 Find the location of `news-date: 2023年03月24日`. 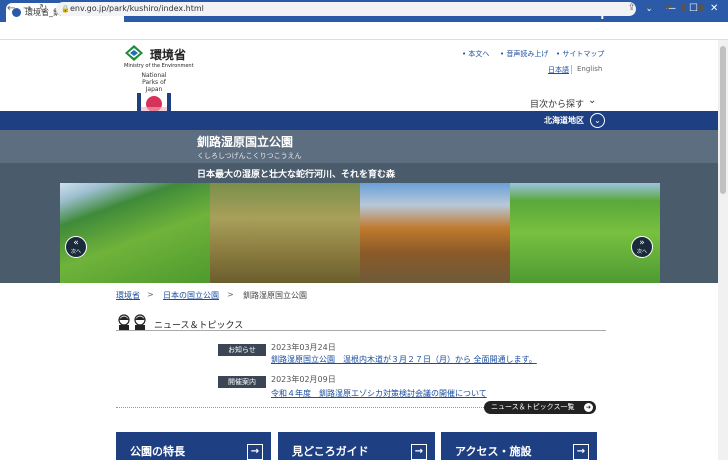

news-date: 2023年03月24日 is located at coordinates (303, 347).